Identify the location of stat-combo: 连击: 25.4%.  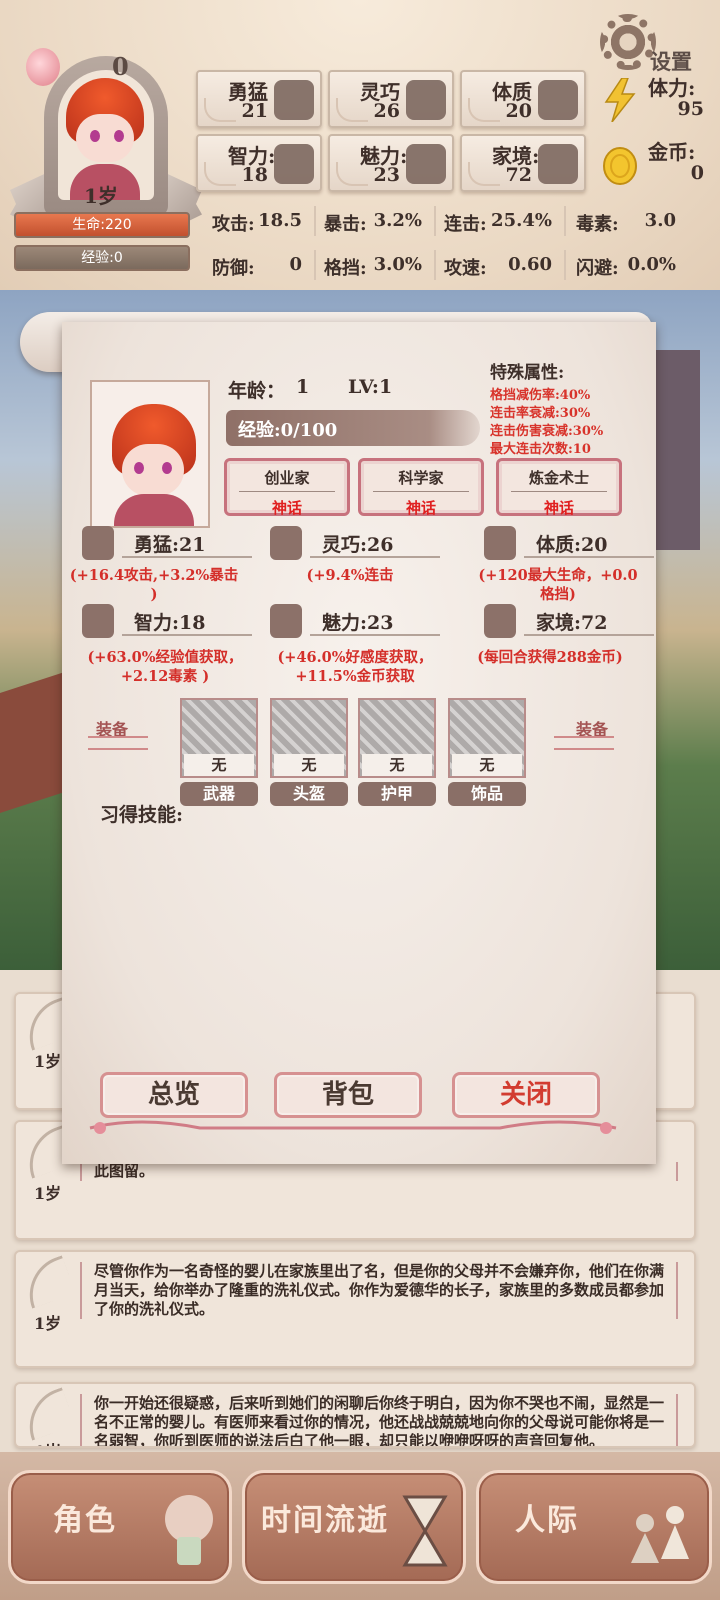
(498, 222).